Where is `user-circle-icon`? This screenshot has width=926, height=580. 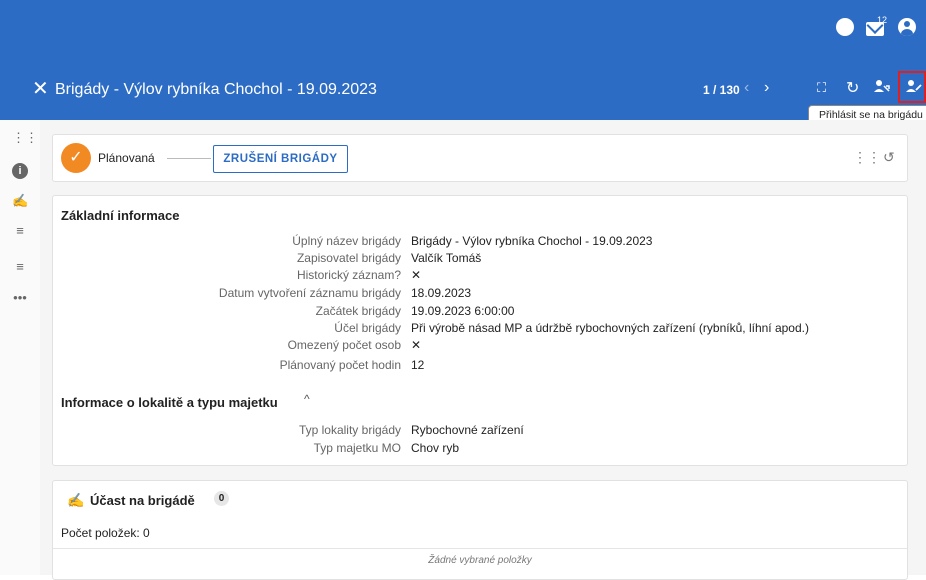
user-circle-icon is located at coordinates (907, 27).